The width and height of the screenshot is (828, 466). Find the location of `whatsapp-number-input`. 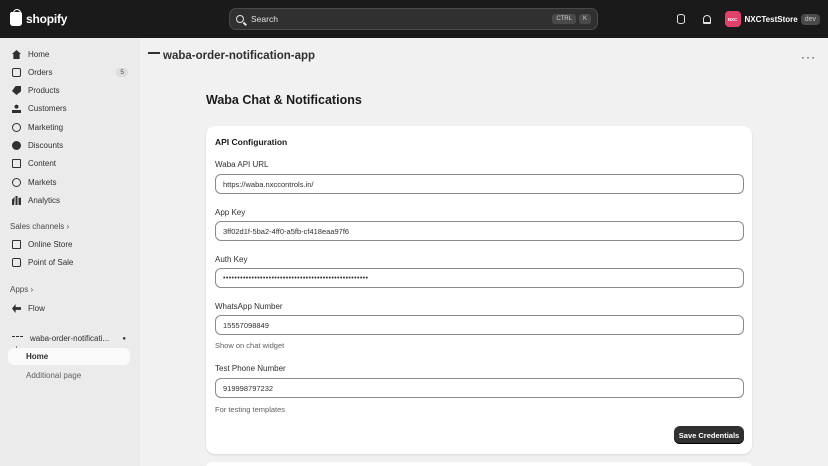

whatsapp-number-input is located at coordinates (479, 325).